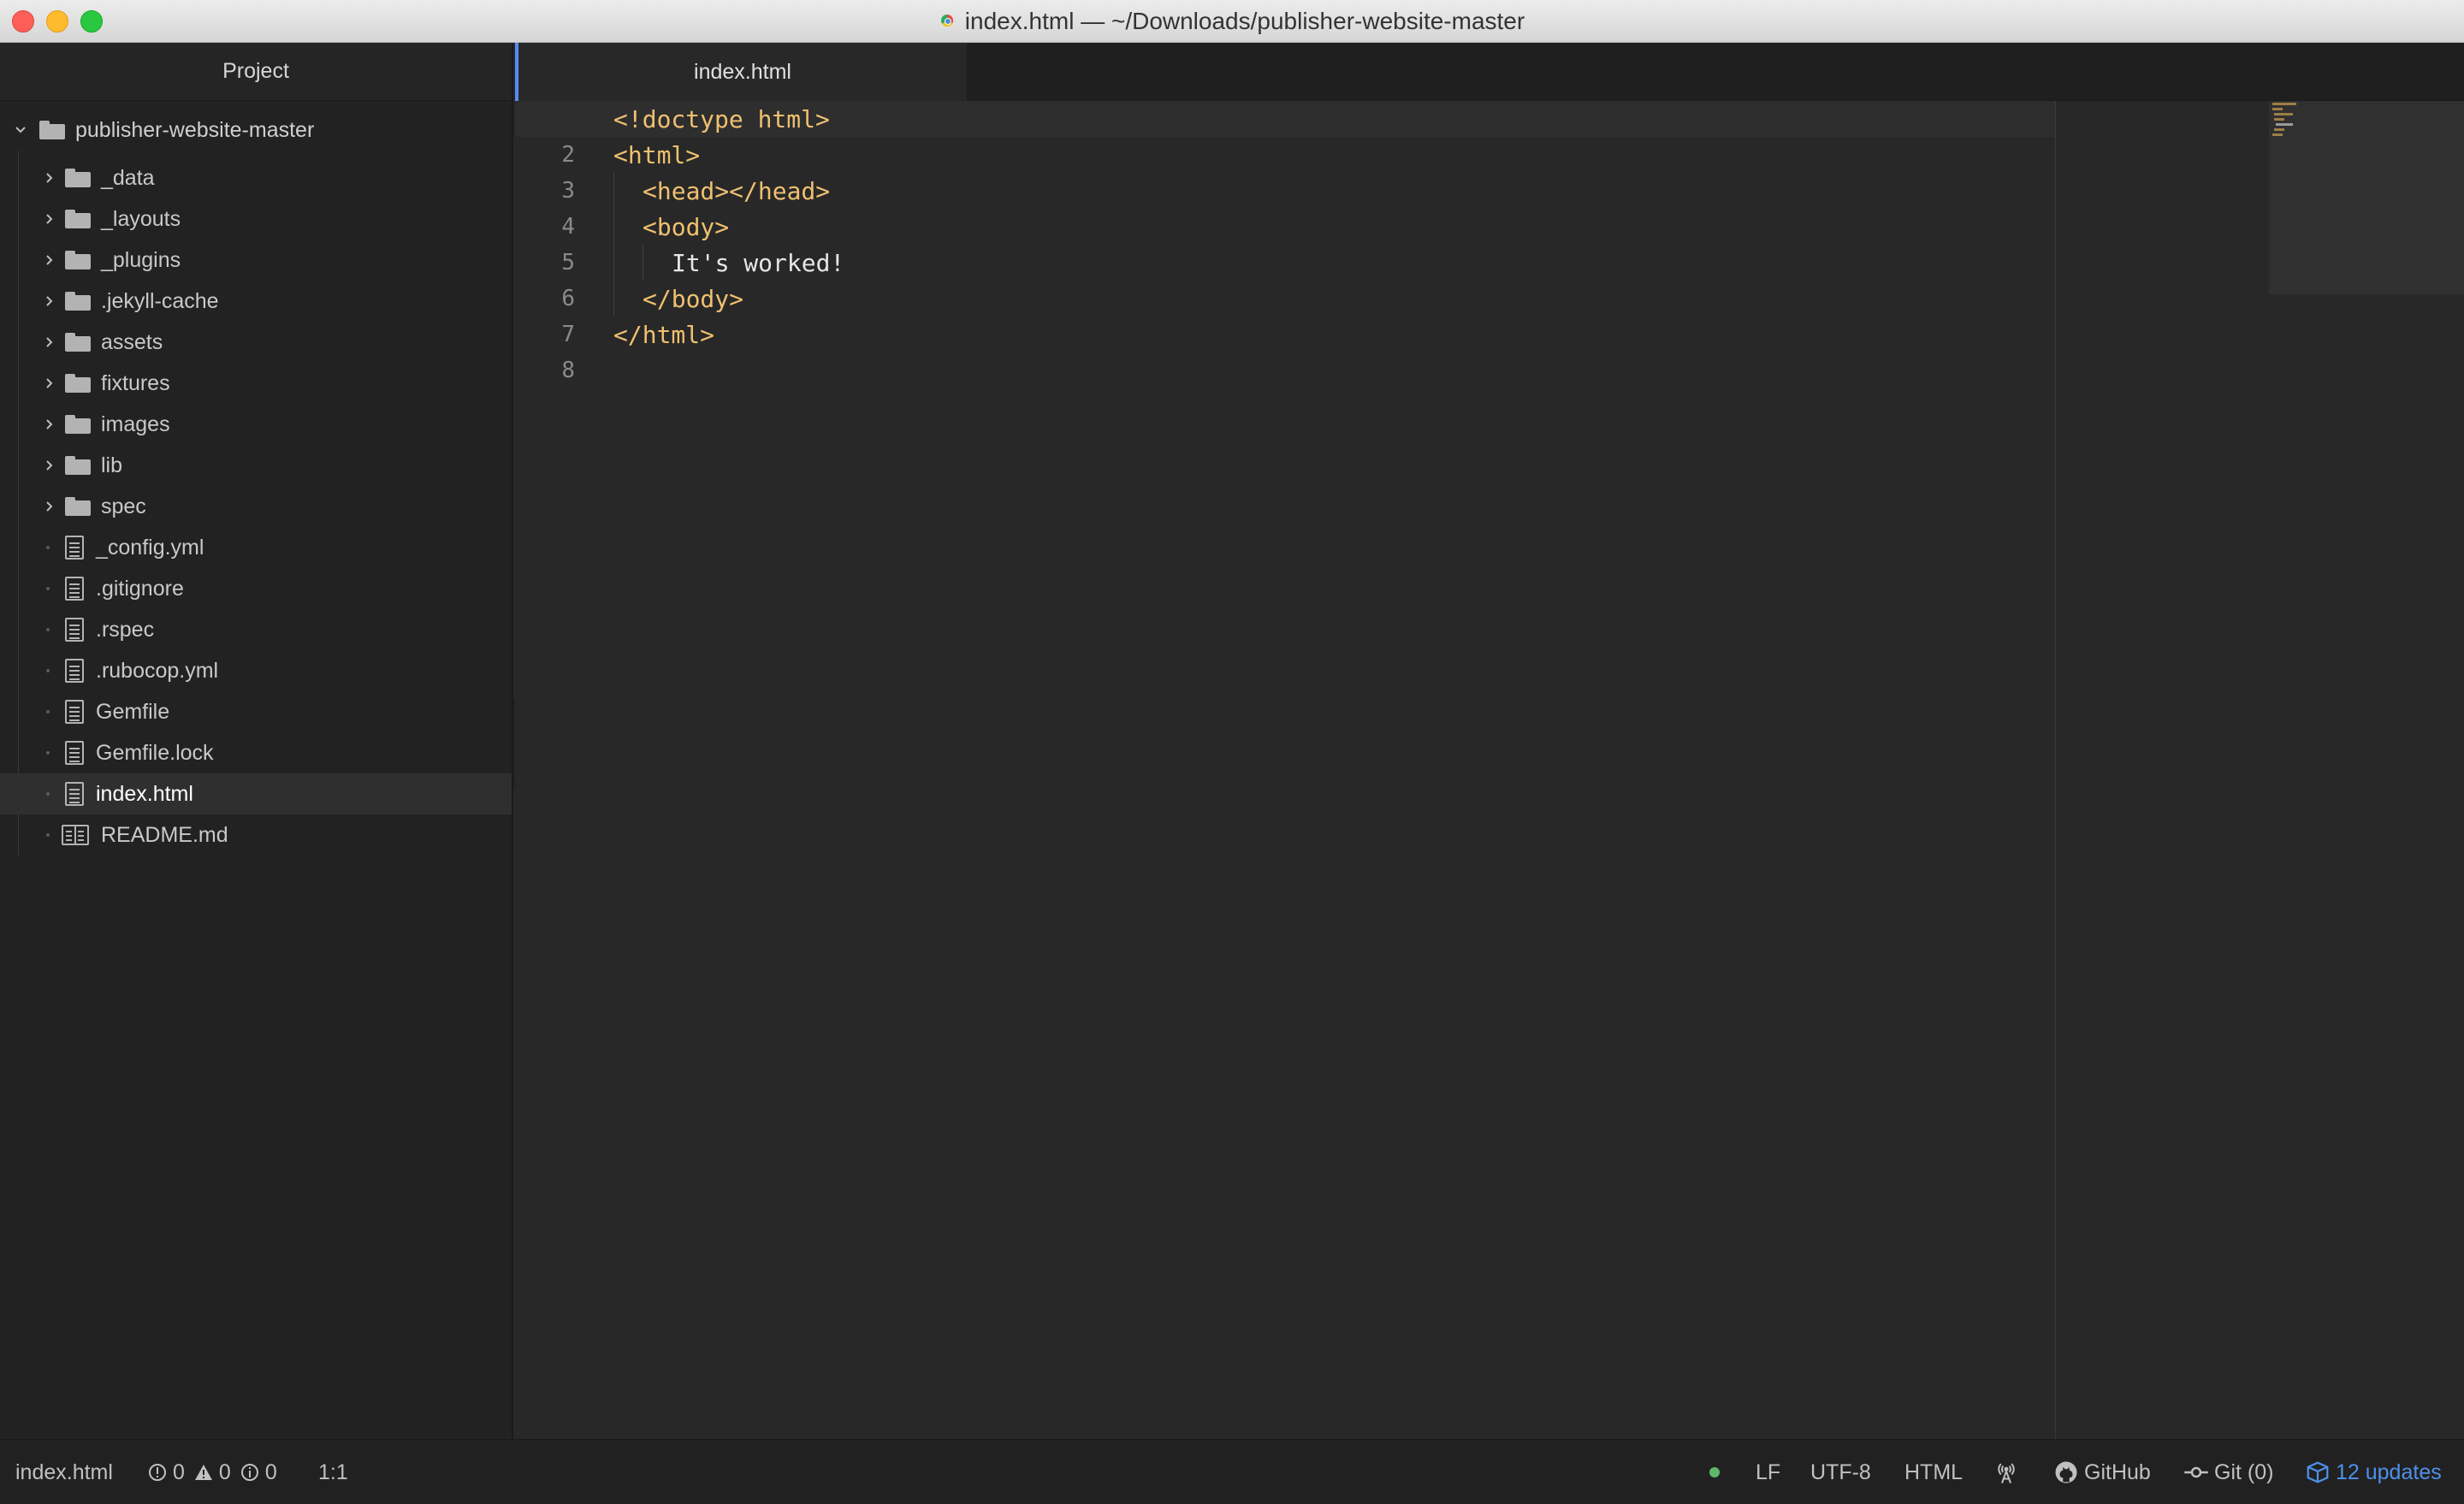  I want to click on tree-item-label: spec, so click(123, 506).